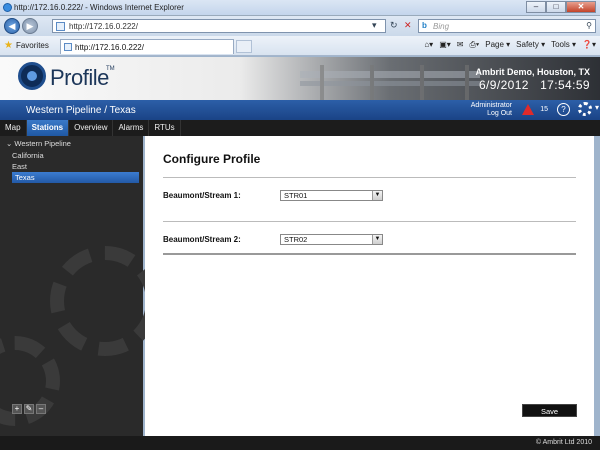 Image resolution: width=600 pixels, height=450 pixels. Describe the element at coordinates (75, 177) in the screenshot. I see `tree-item-texas: Texas` at that location.